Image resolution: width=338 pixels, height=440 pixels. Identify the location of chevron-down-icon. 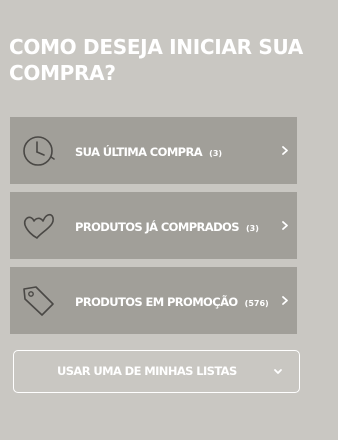
(278, 371).